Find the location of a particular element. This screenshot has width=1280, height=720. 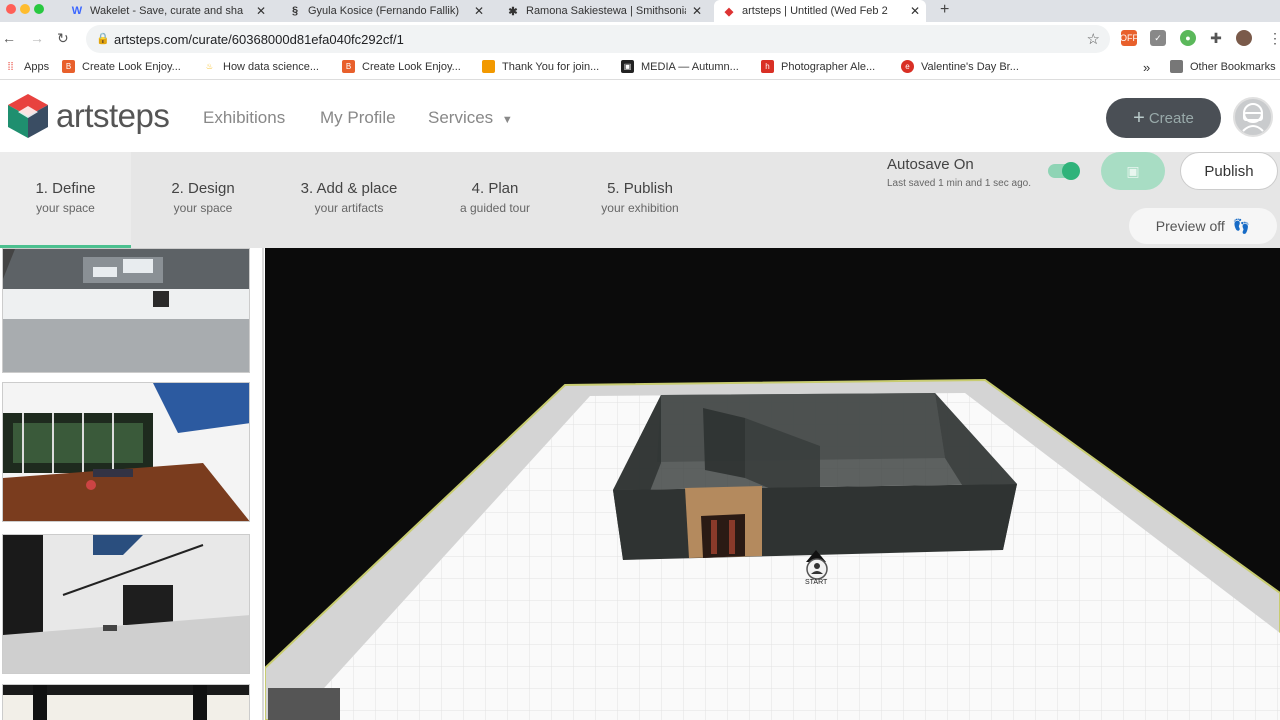

wakelet-favicon-icon: W is located at coordinates (77, 11).